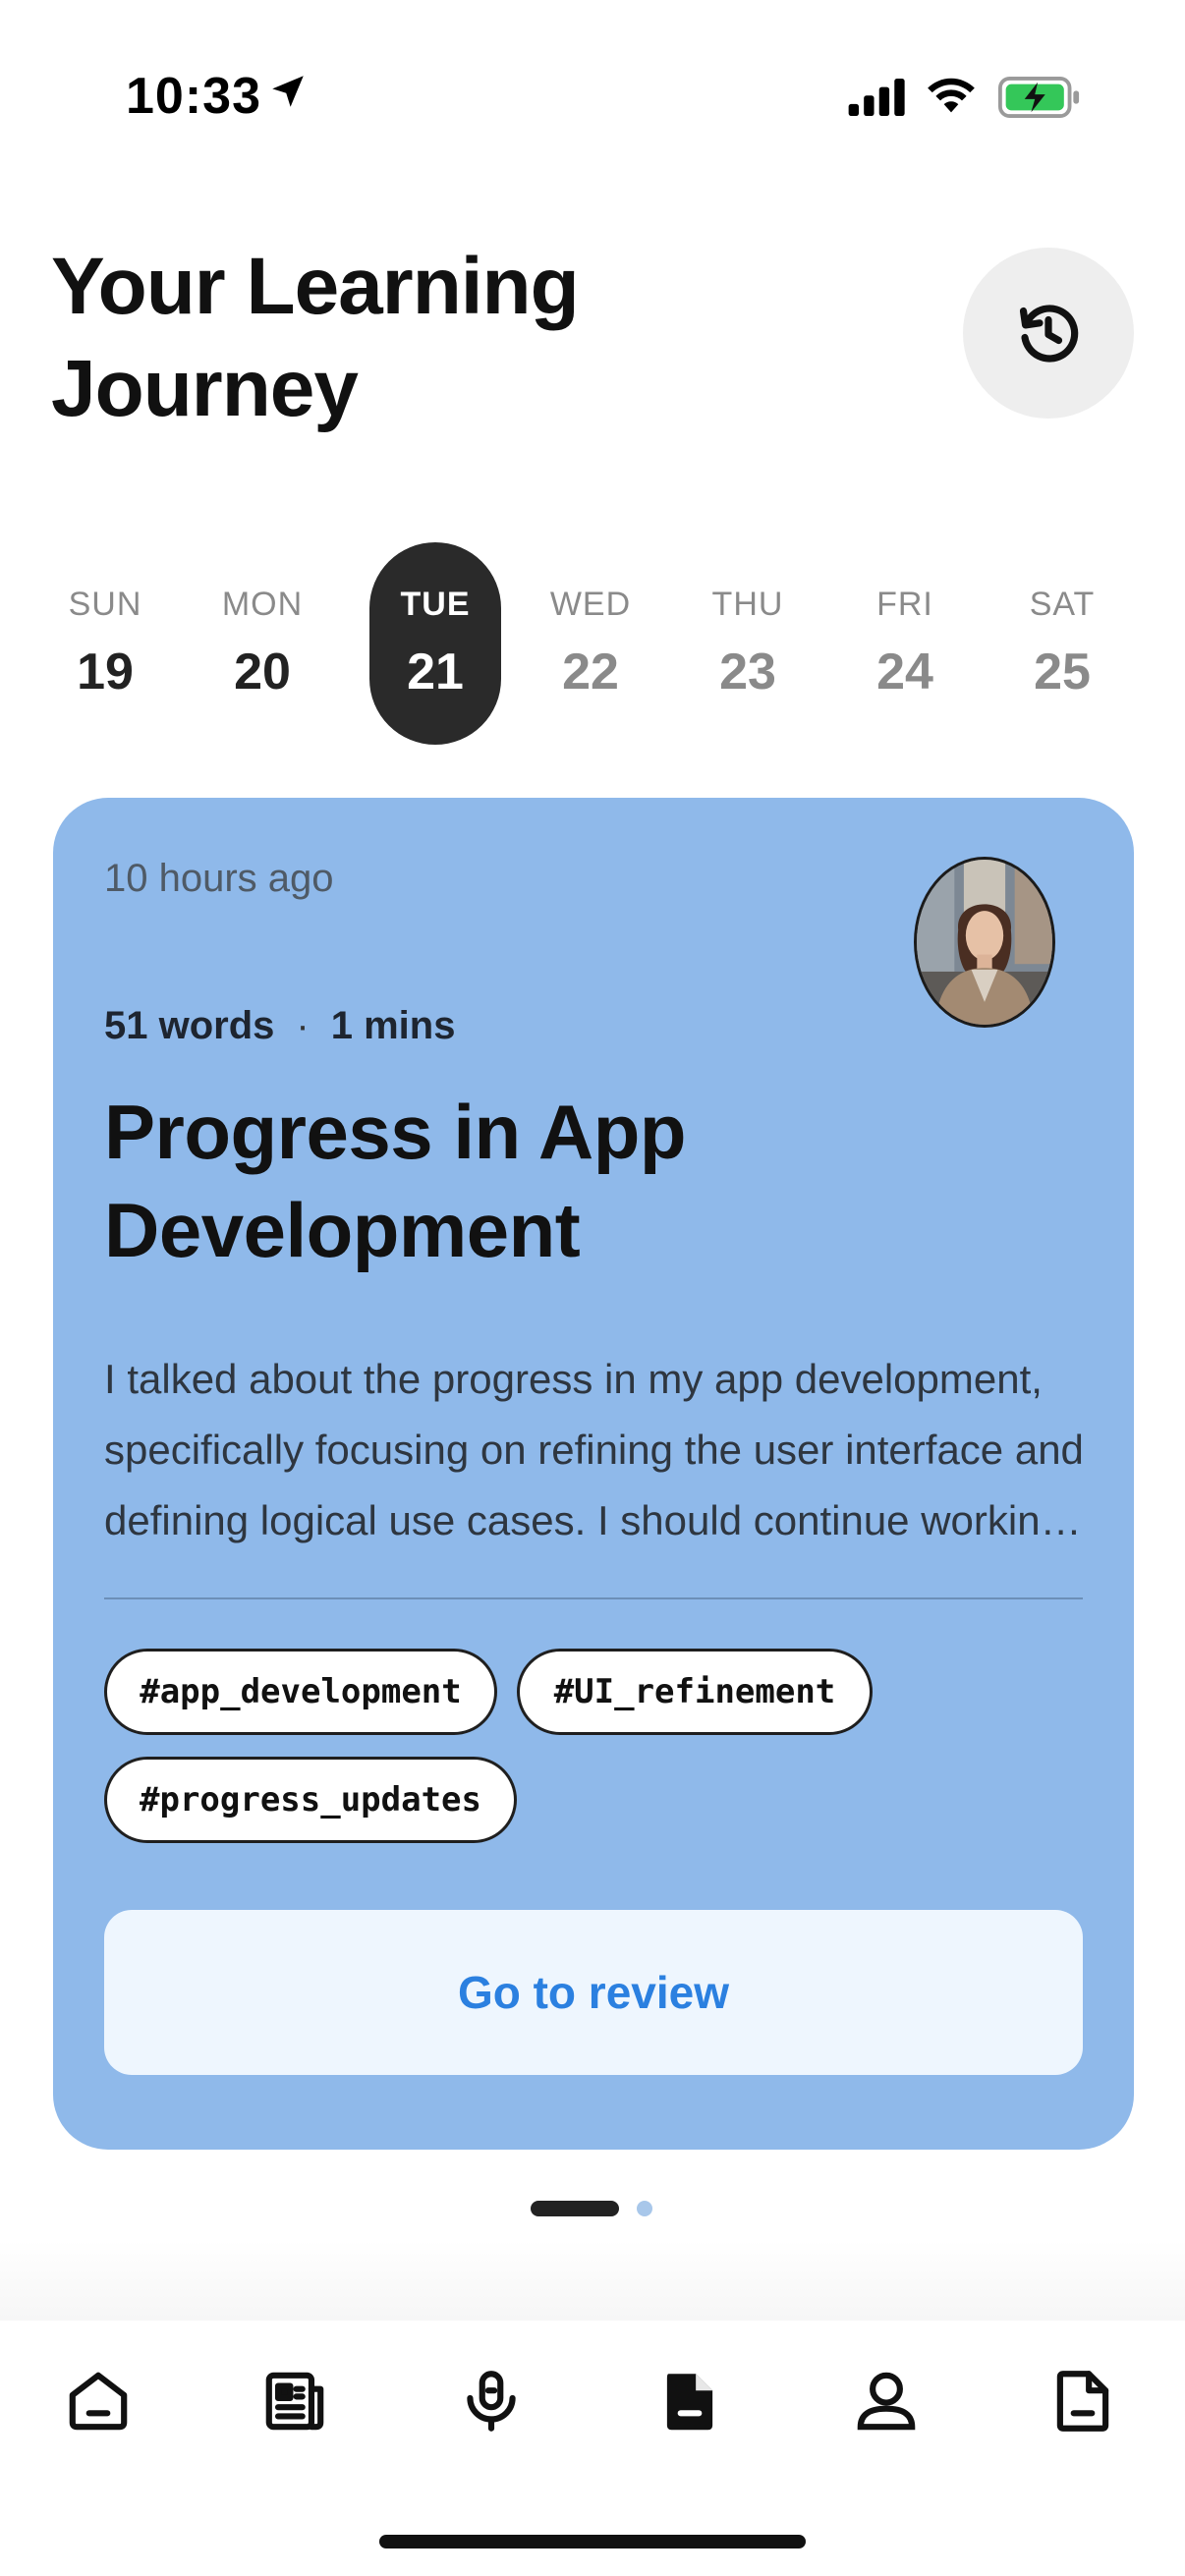 Image resolution: width=1185 pixels, height=2576 pixels. What do you see at coordinates (262, 604) in the screenshot?
I see `day-name: MON` at bounding box center [262, 604].